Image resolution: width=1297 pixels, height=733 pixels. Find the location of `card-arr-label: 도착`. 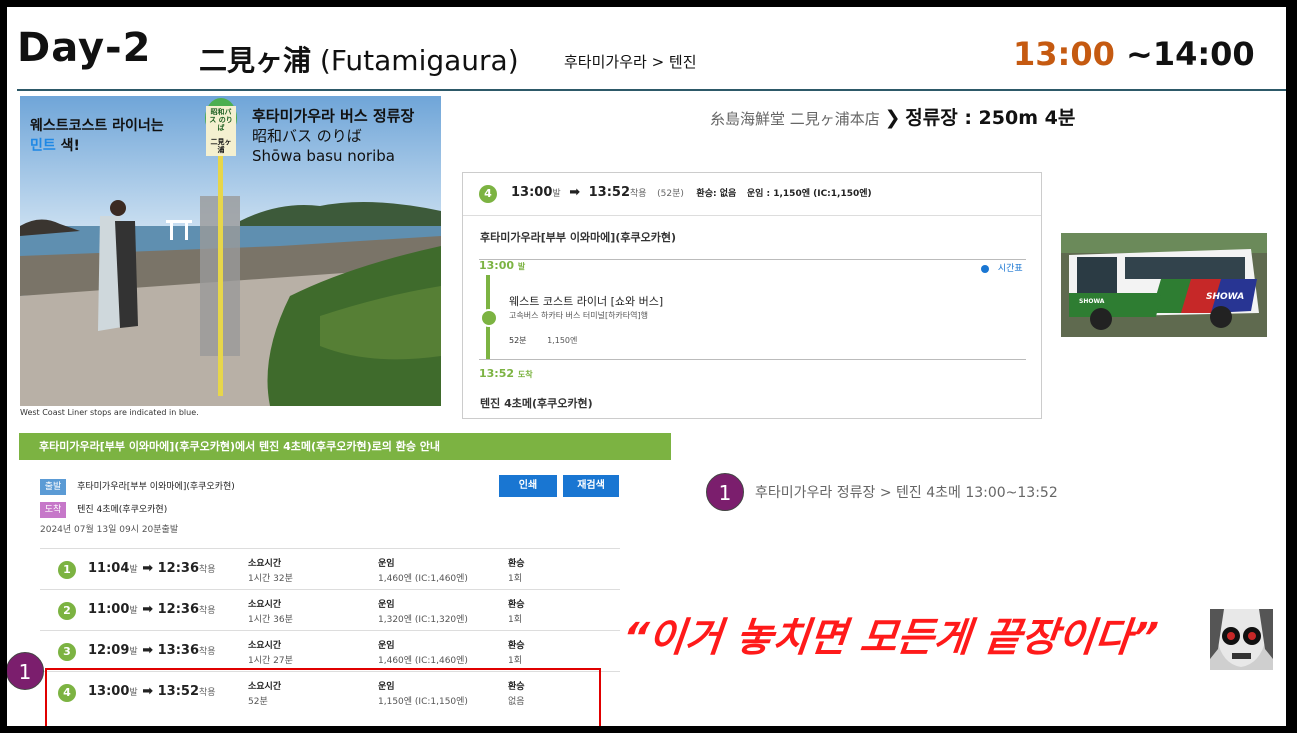

card-arr-label: 도착 is located at coordinates (525, 374).